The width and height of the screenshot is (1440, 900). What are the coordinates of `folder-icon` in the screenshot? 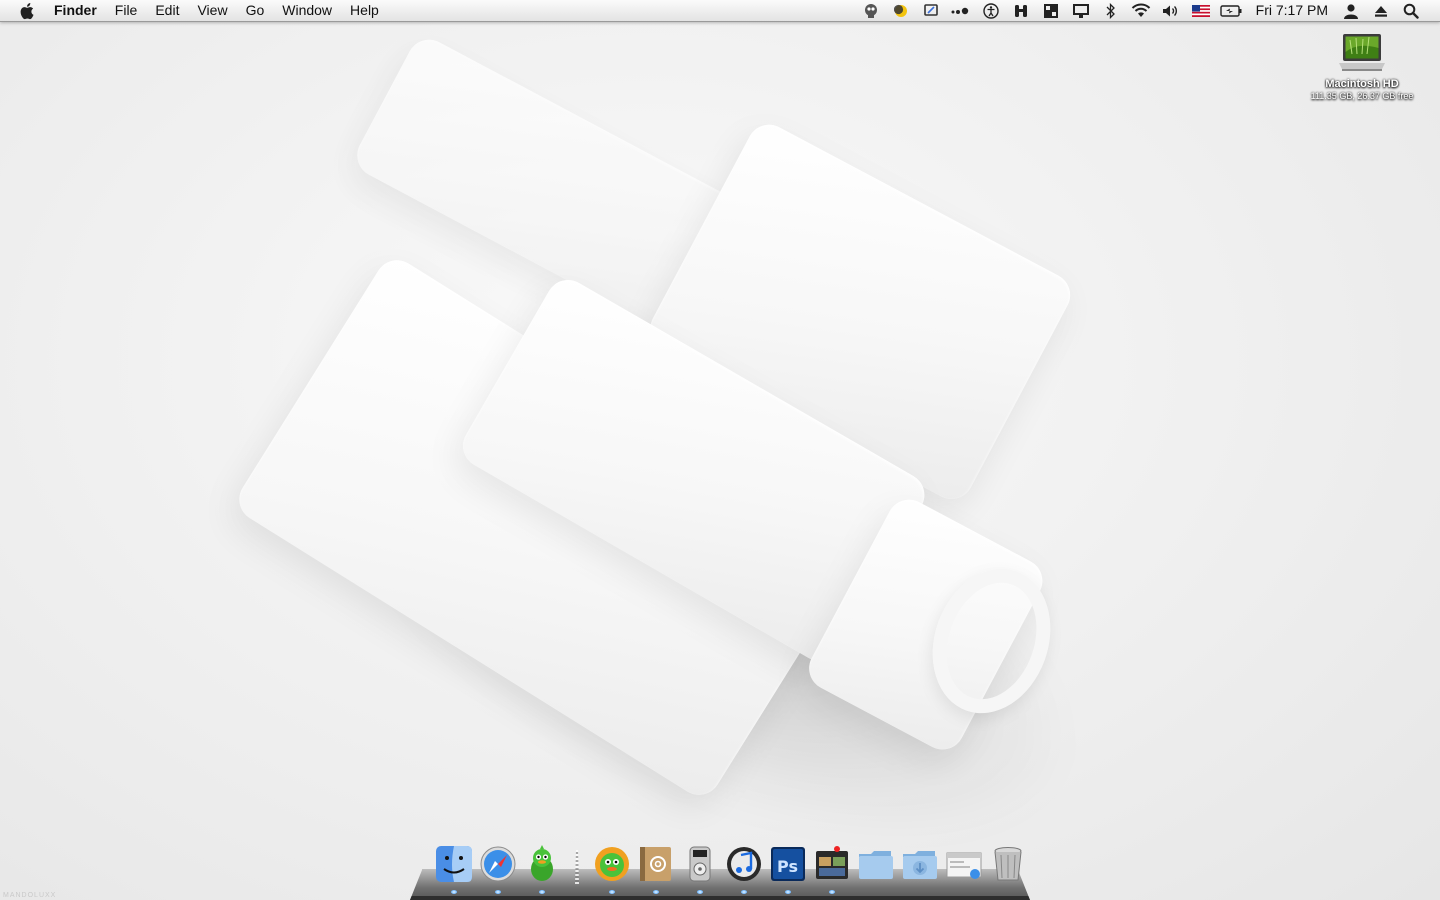 It's located at (876, 864).